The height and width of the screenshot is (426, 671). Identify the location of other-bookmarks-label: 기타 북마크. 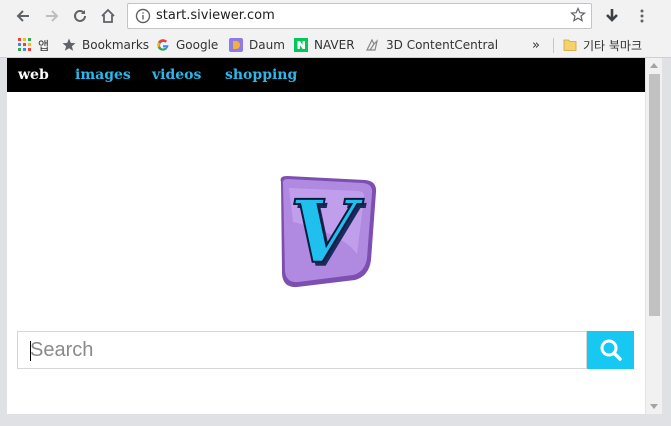
(613, 45).